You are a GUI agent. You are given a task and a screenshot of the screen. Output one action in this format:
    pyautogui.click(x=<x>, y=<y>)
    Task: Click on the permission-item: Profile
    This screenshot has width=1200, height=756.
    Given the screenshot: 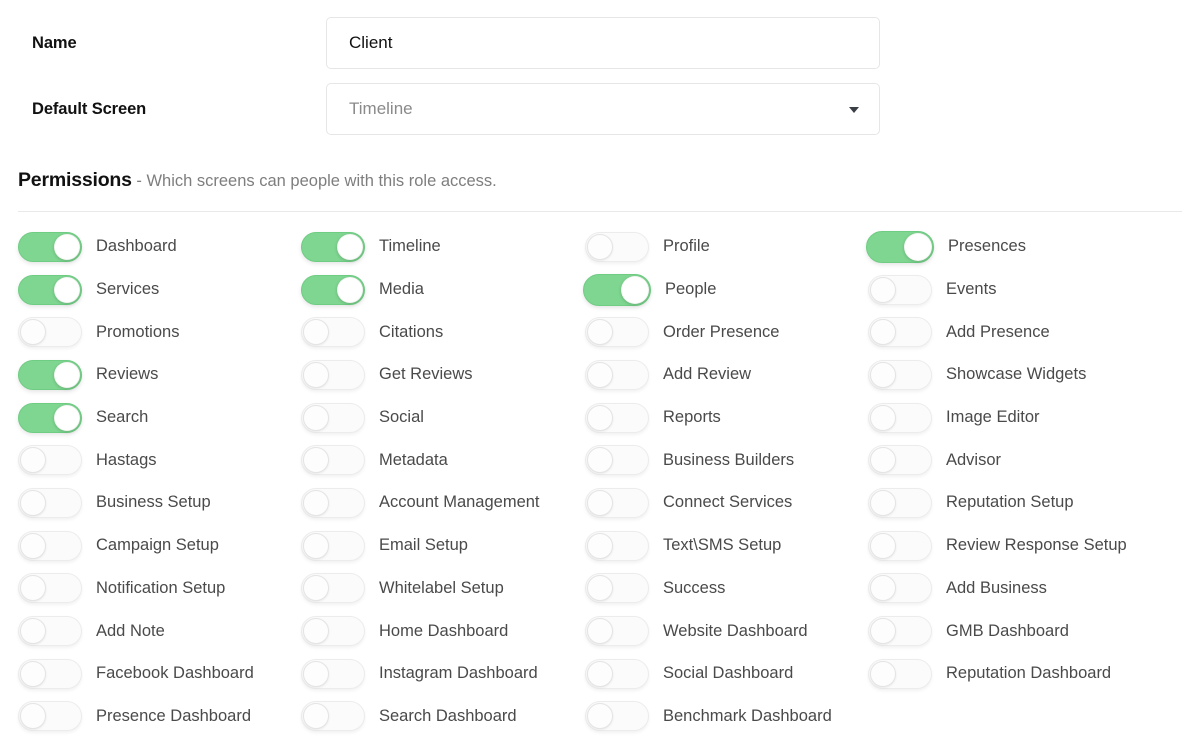 What is the action you would take?
    pyautogui.click(x=726, y=247)
    